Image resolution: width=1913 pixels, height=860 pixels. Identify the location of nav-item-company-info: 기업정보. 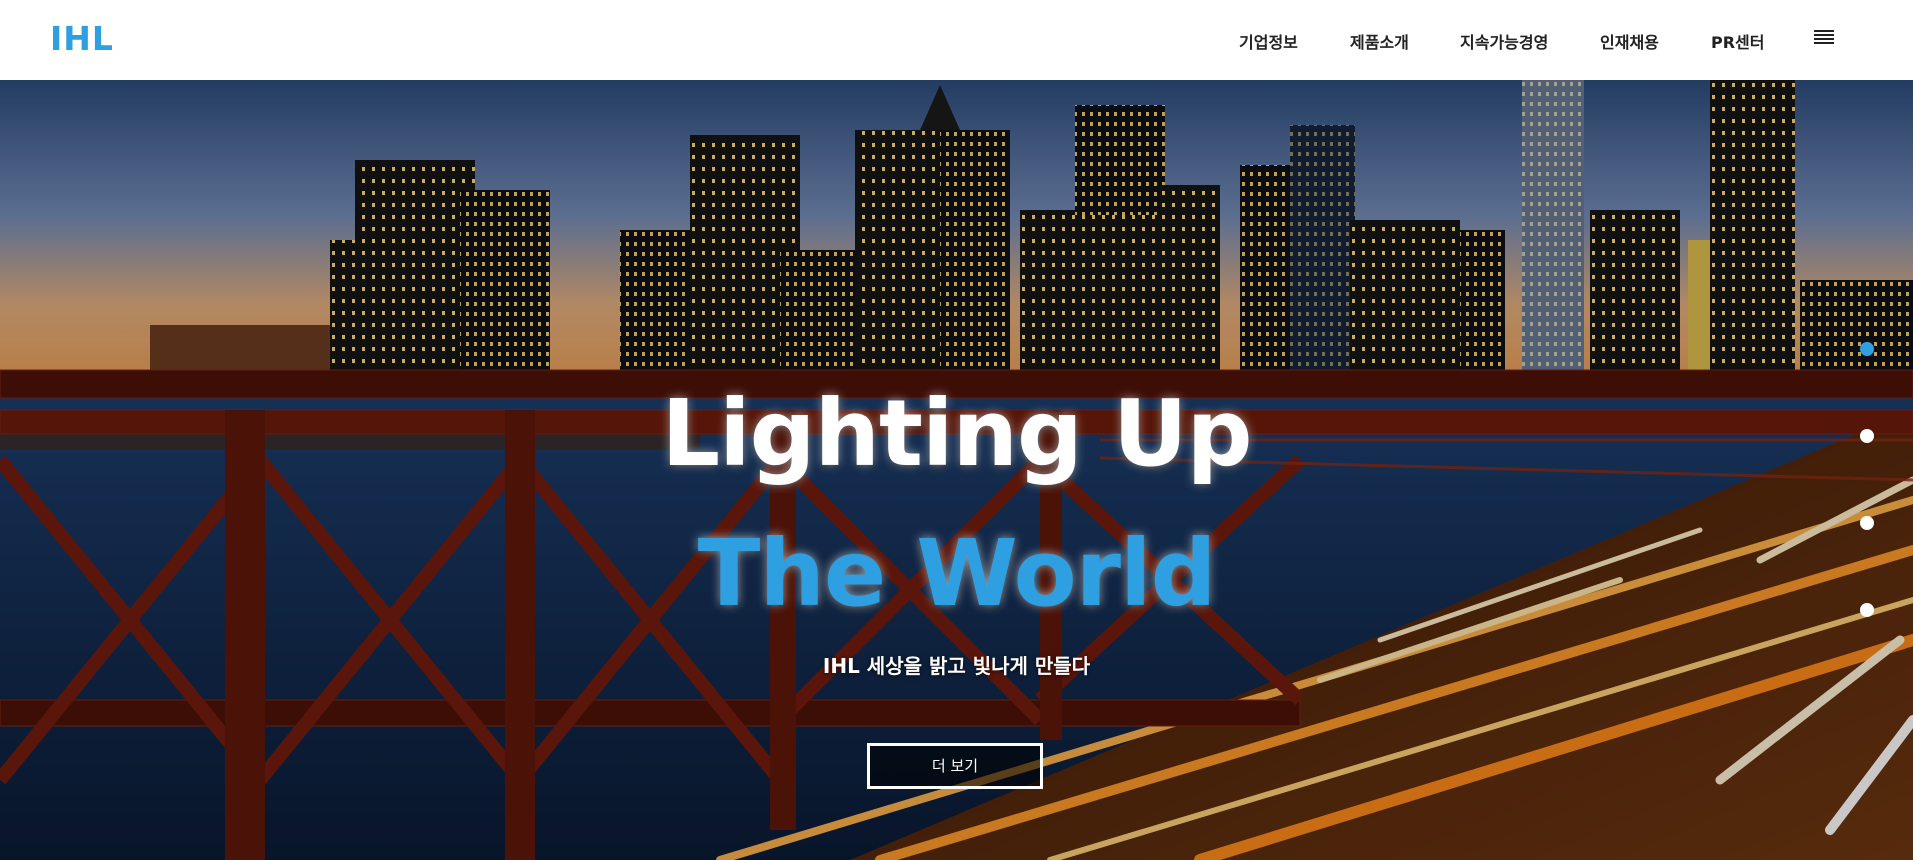
(1268, 41).